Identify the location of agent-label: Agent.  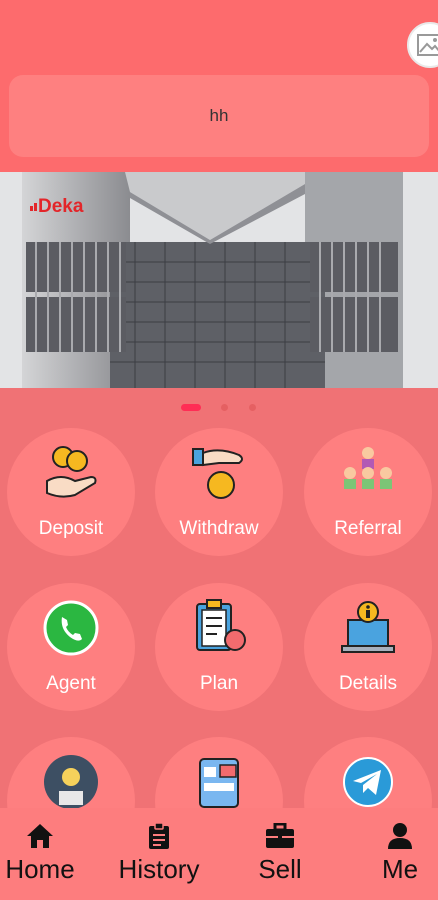
(71, 683).